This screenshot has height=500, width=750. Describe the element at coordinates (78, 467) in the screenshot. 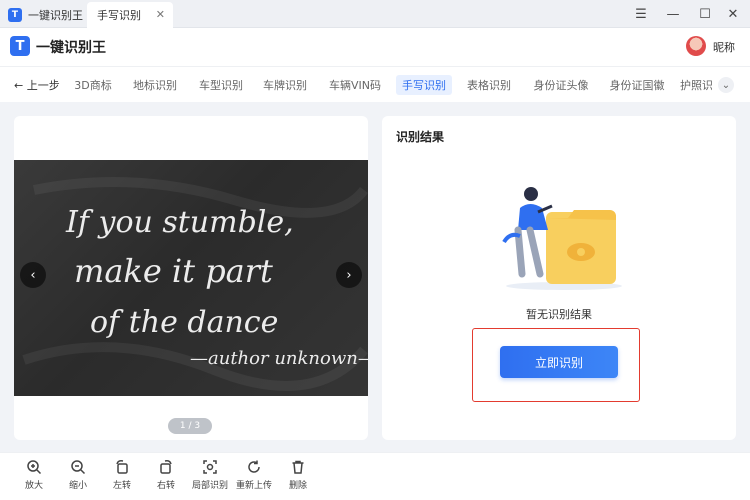

I see `zoom-out-icon` at that location.